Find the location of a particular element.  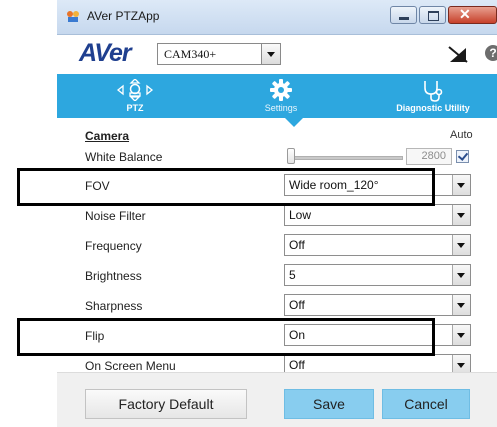

title-bar: AVer PTZApp ✕ is located at coordinates (277, 17).